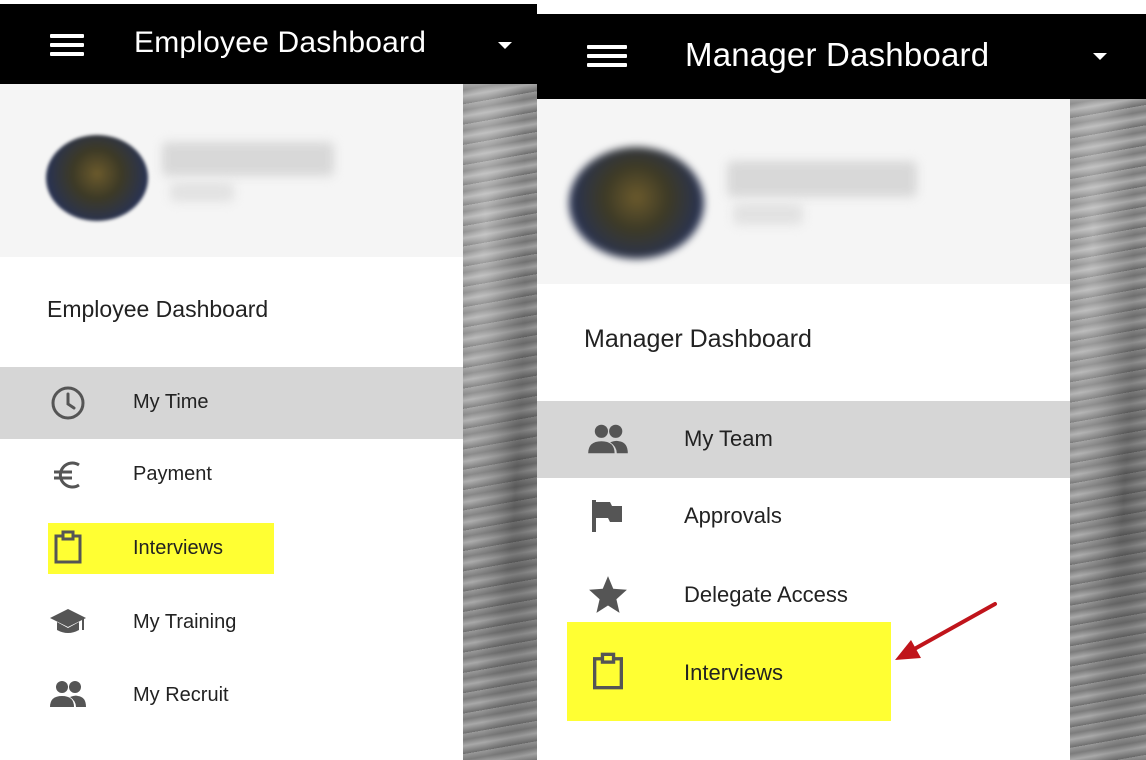 This screenshot has width=1146, height=760. Describe the element at coordinates (68, 403) in the screenshot. I see `clock-icon` at that location.